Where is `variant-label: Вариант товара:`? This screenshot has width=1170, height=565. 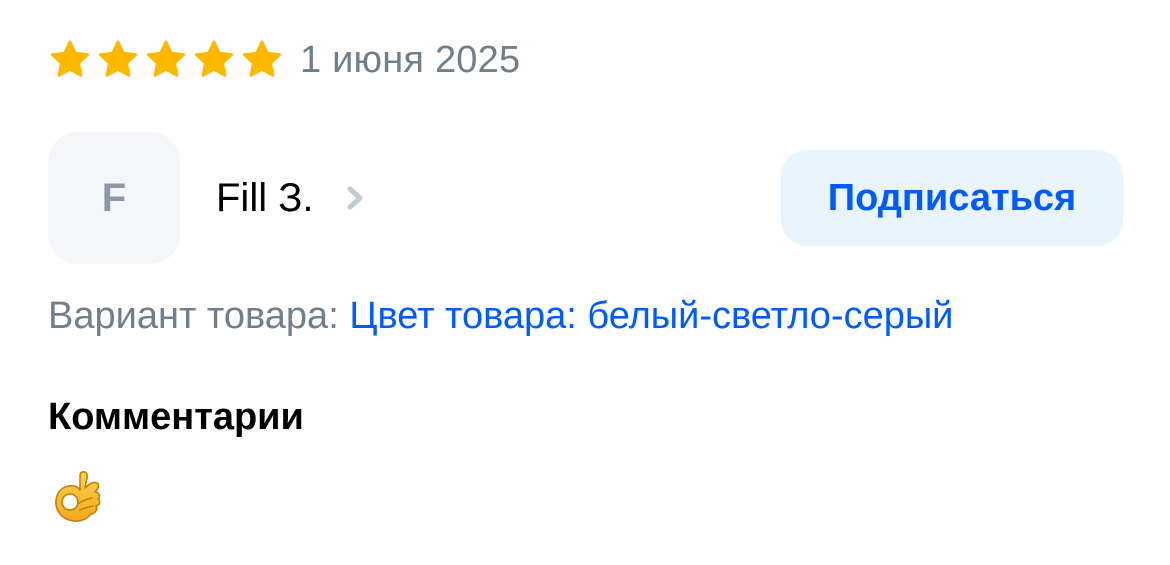
variant-label: Вариант товара: is located at coordinates (193, 316).